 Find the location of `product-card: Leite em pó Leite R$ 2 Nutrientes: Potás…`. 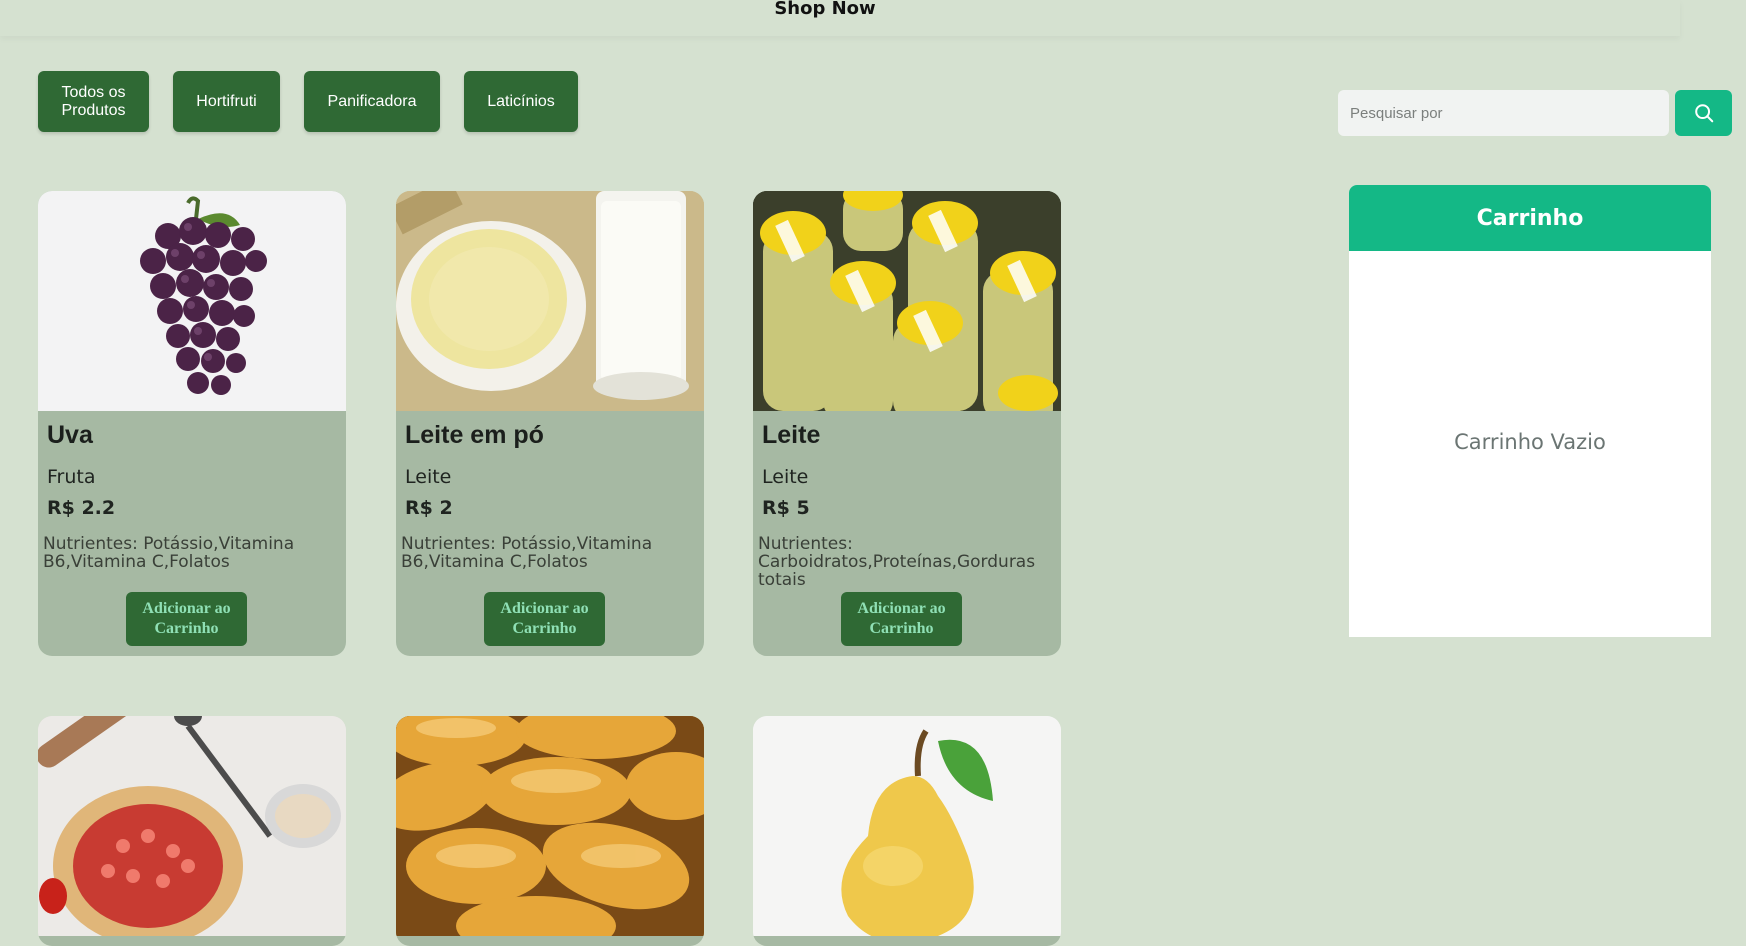

product-card: Leite em pó Leite R$ 2 Nutrientes: Potás… is located at coordinates (550, 423).